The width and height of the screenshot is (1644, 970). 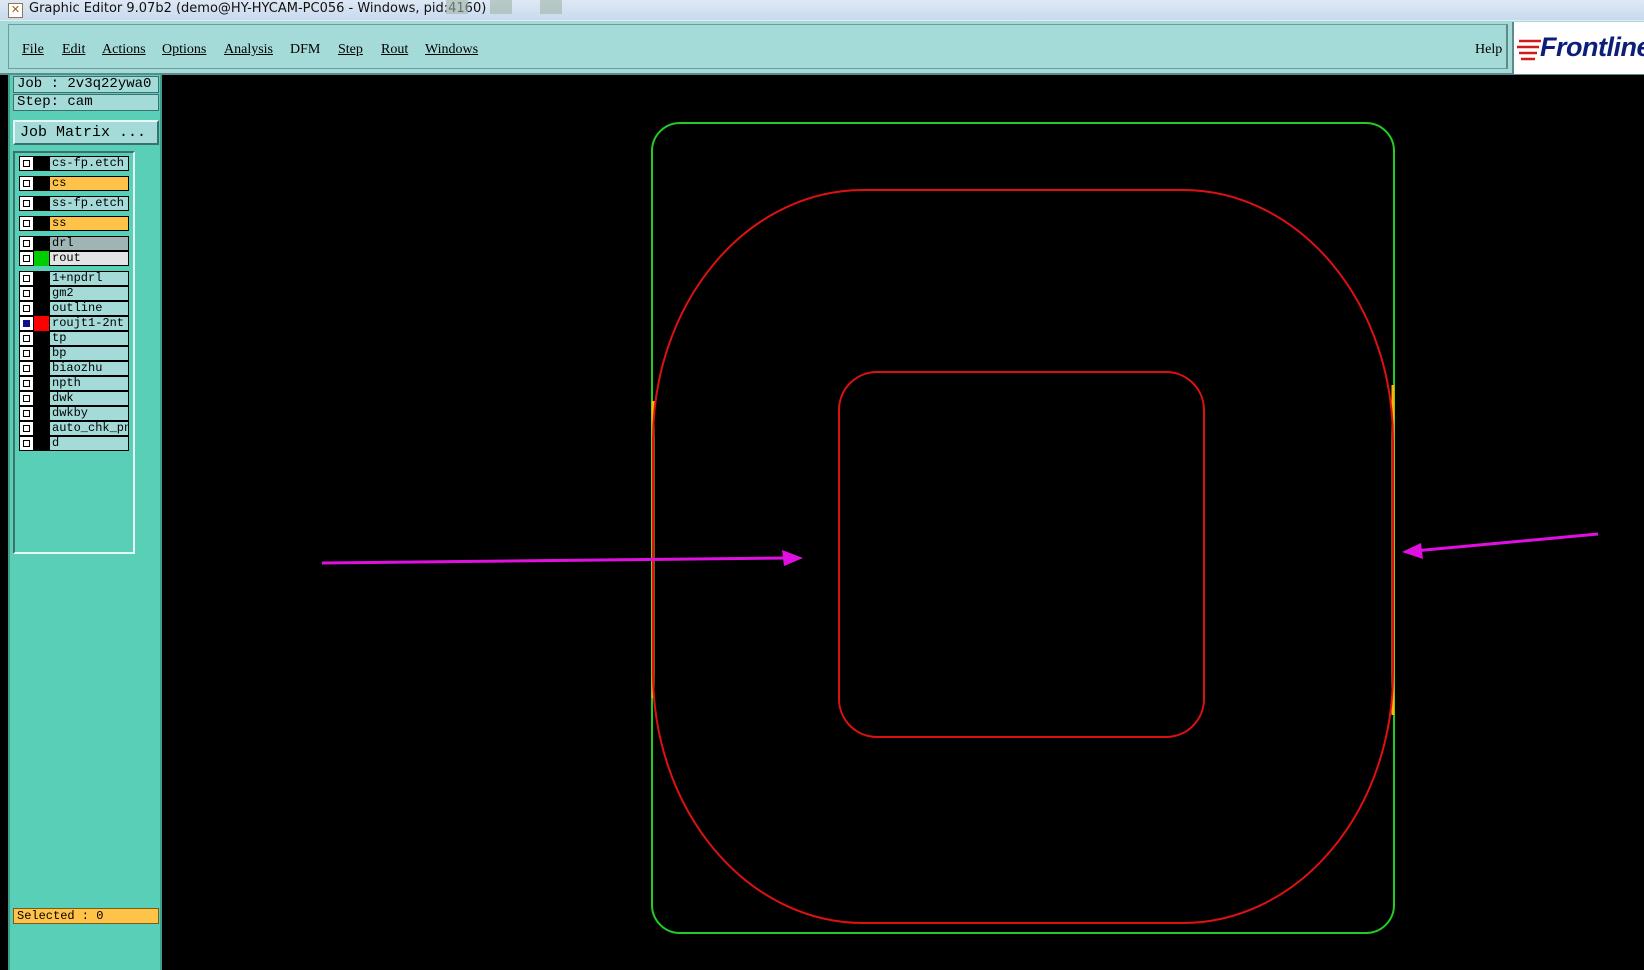 What do you see at coordinates (89, 428) in the screenshot?
I see `layer-label: auto_chk_pn` at bounding box center [89, 428].